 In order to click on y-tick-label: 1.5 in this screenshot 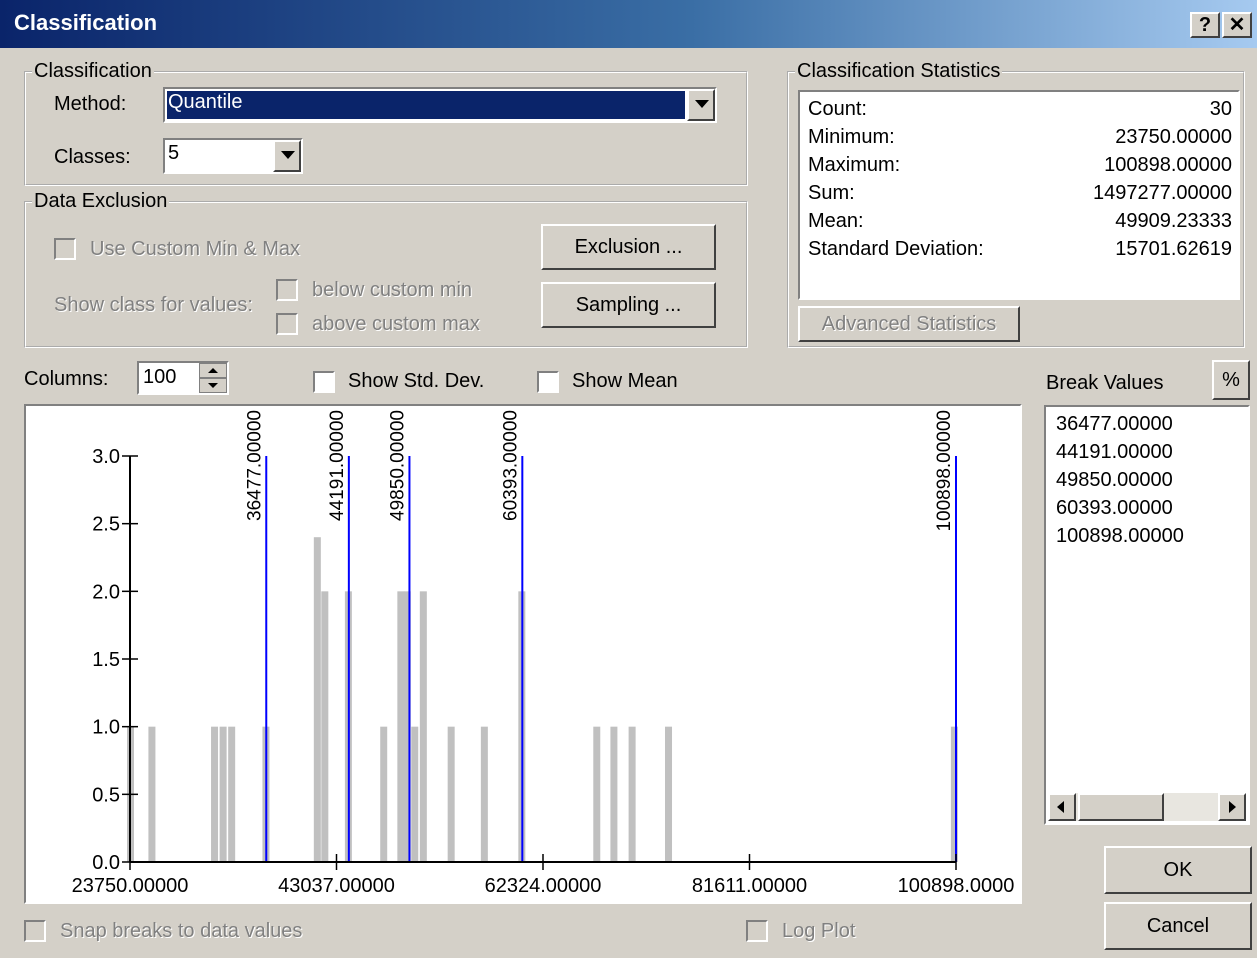, I will do `click(106, 660)`.